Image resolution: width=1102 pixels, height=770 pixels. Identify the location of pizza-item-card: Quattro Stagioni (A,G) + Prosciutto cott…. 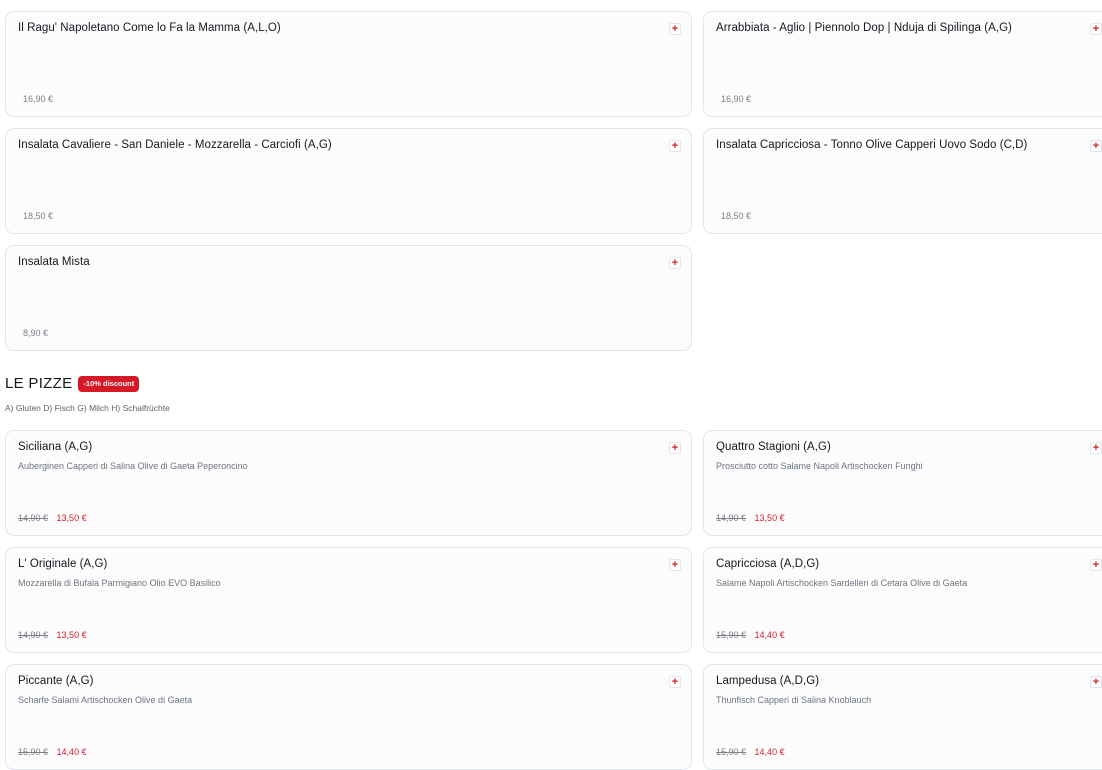
(902, 483).